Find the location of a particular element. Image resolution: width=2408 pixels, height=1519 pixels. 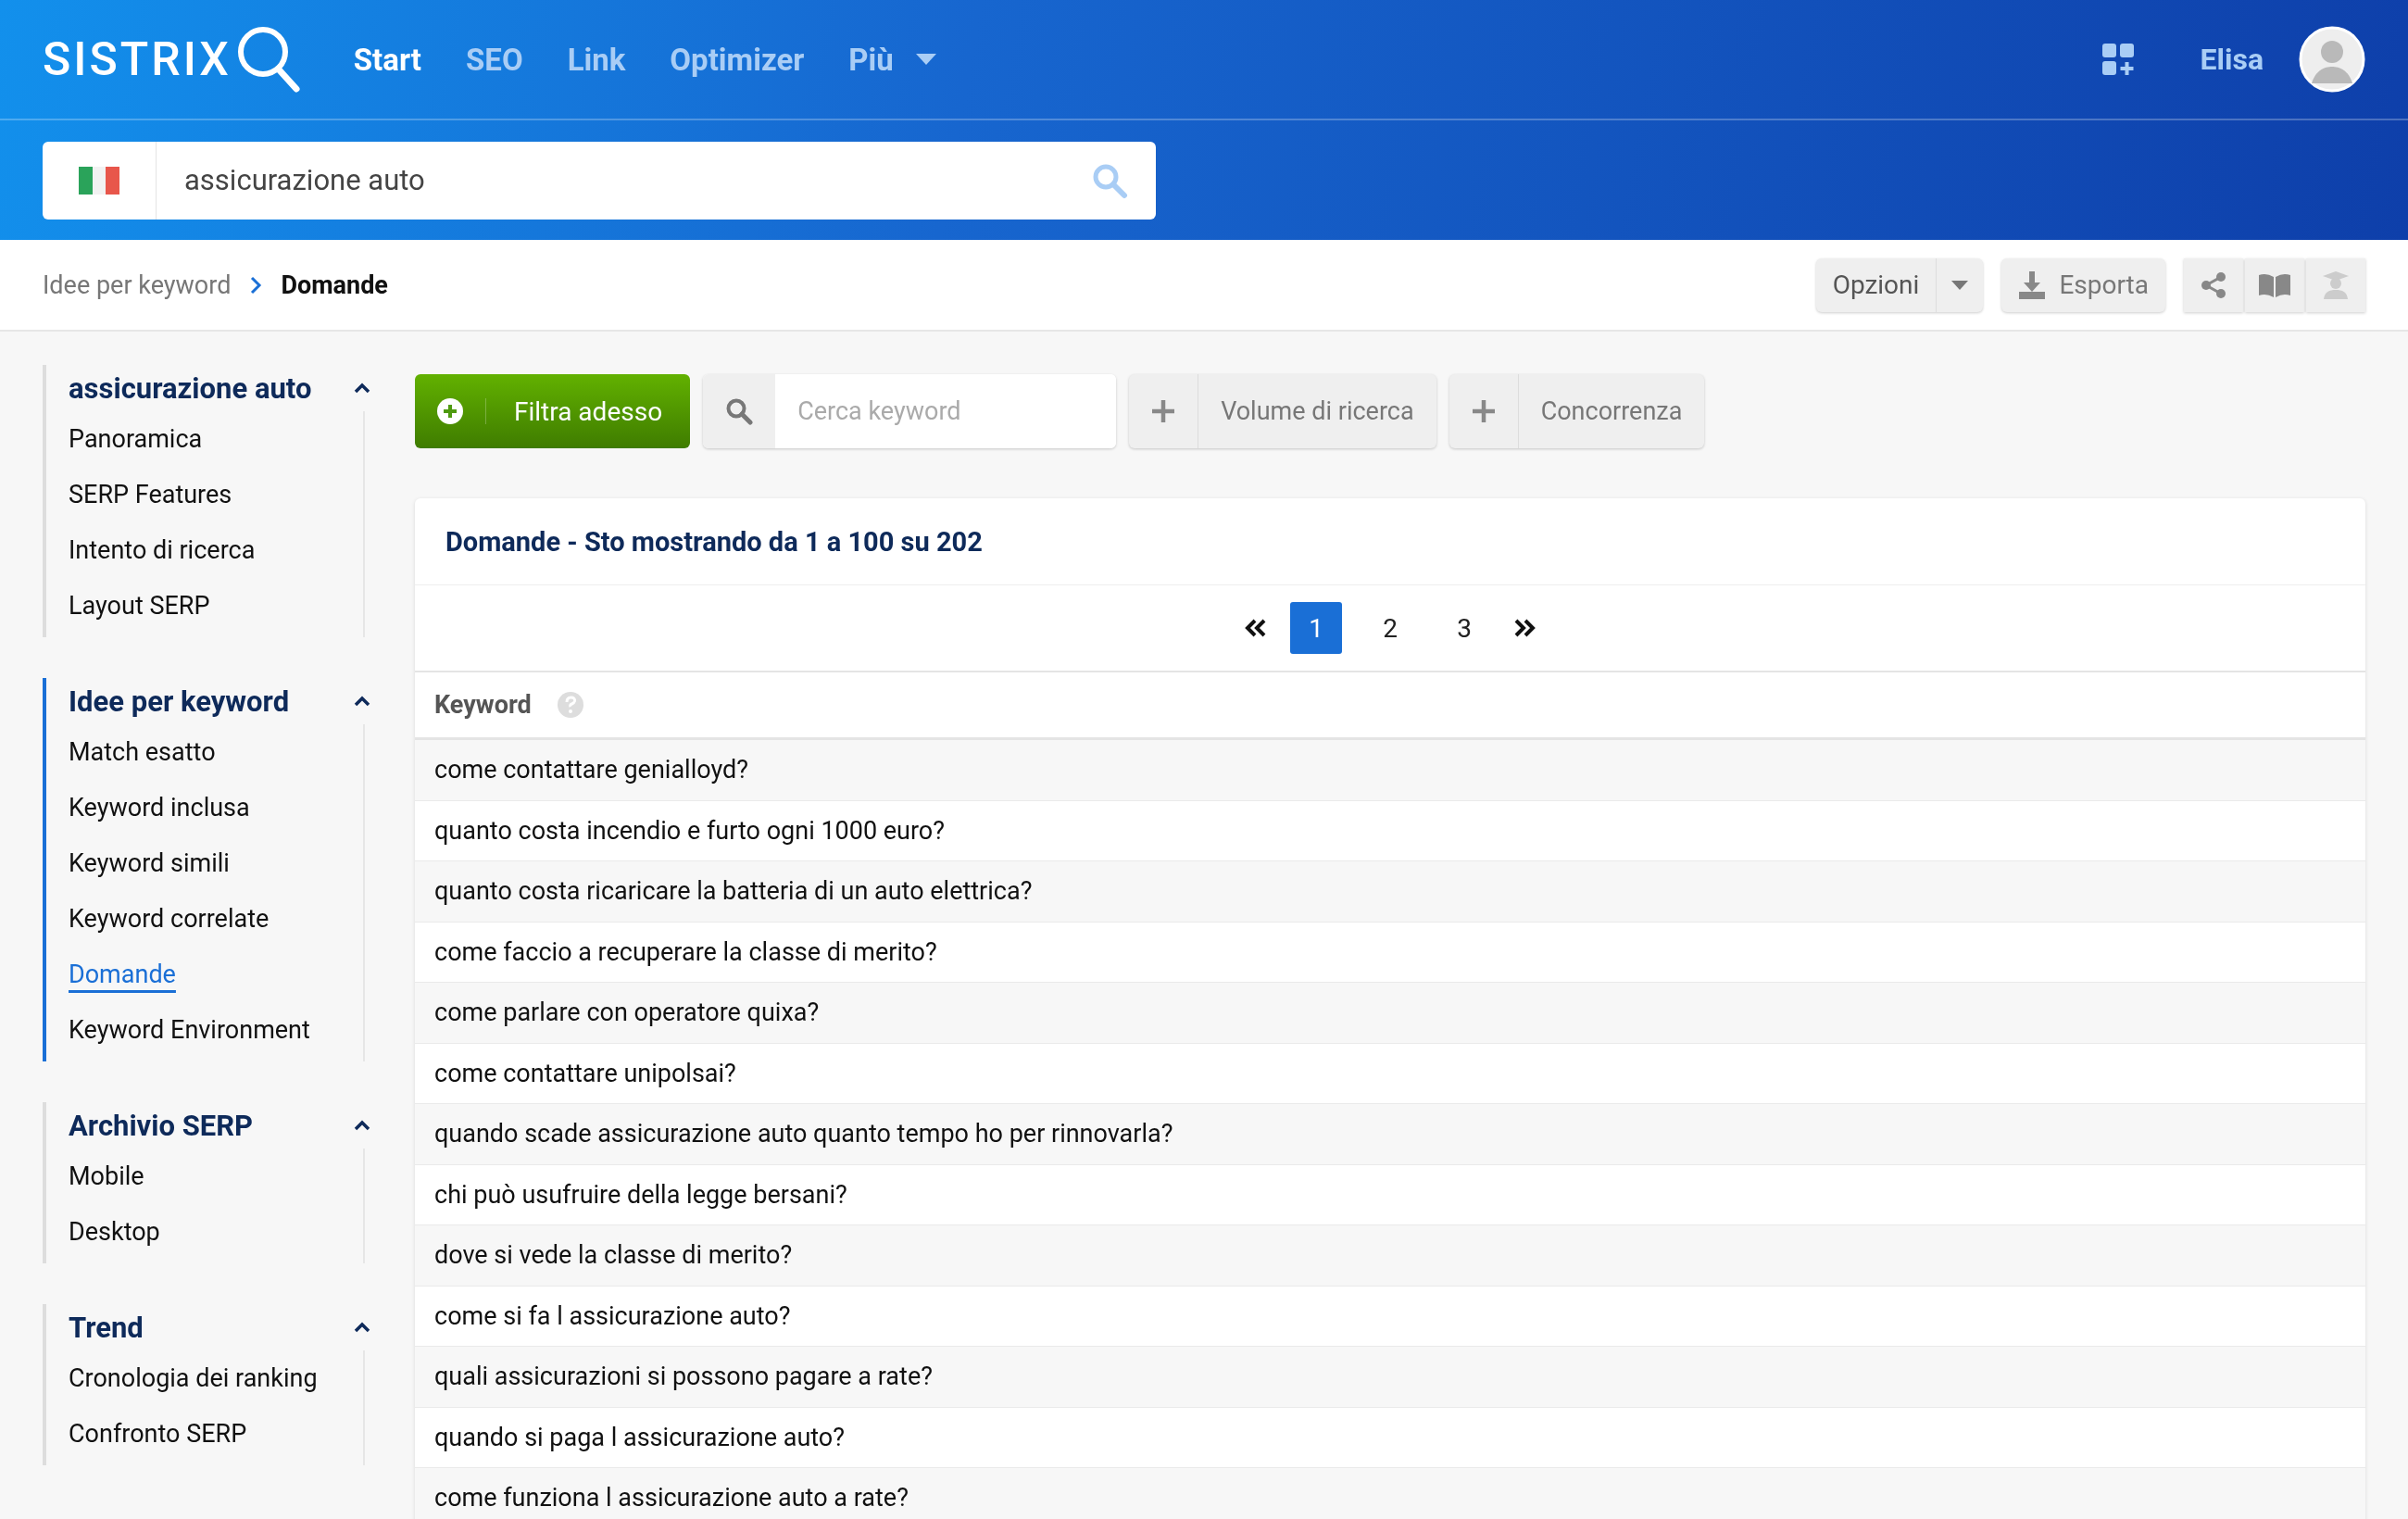

export-button: Esporta is located at coordinates (2083, 284).